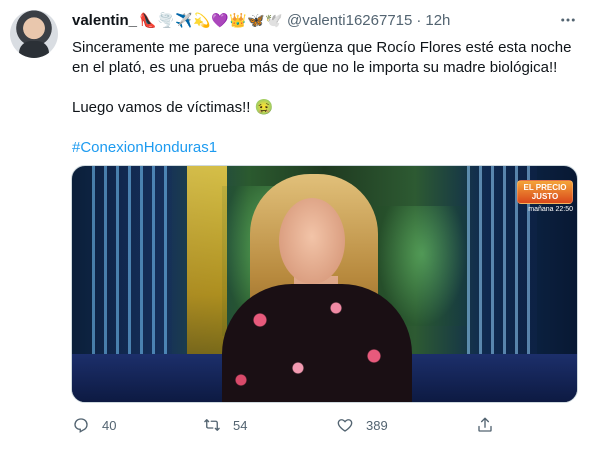 Image resolution: width=589 pixels, height=450 pixels. I want to click on retweet-button: 54, so click(225, 425).